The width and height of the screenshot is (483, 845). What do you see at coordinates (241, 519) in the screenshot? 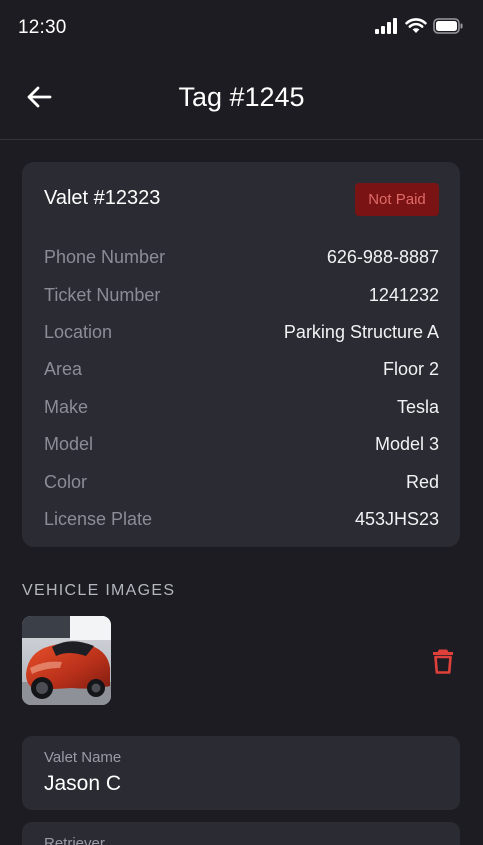
I see `detail-row-license-plate: License Plate 453JHS23` at bounding box center [241, 519].